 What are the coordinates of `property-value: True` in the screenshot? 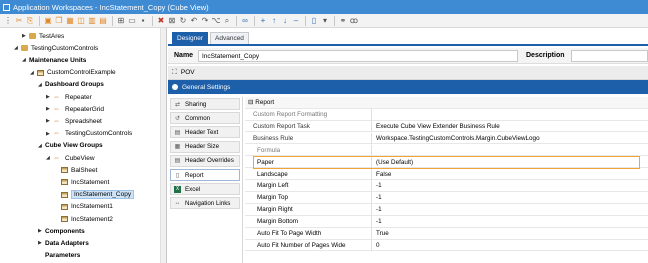 It's located at (381, 233).